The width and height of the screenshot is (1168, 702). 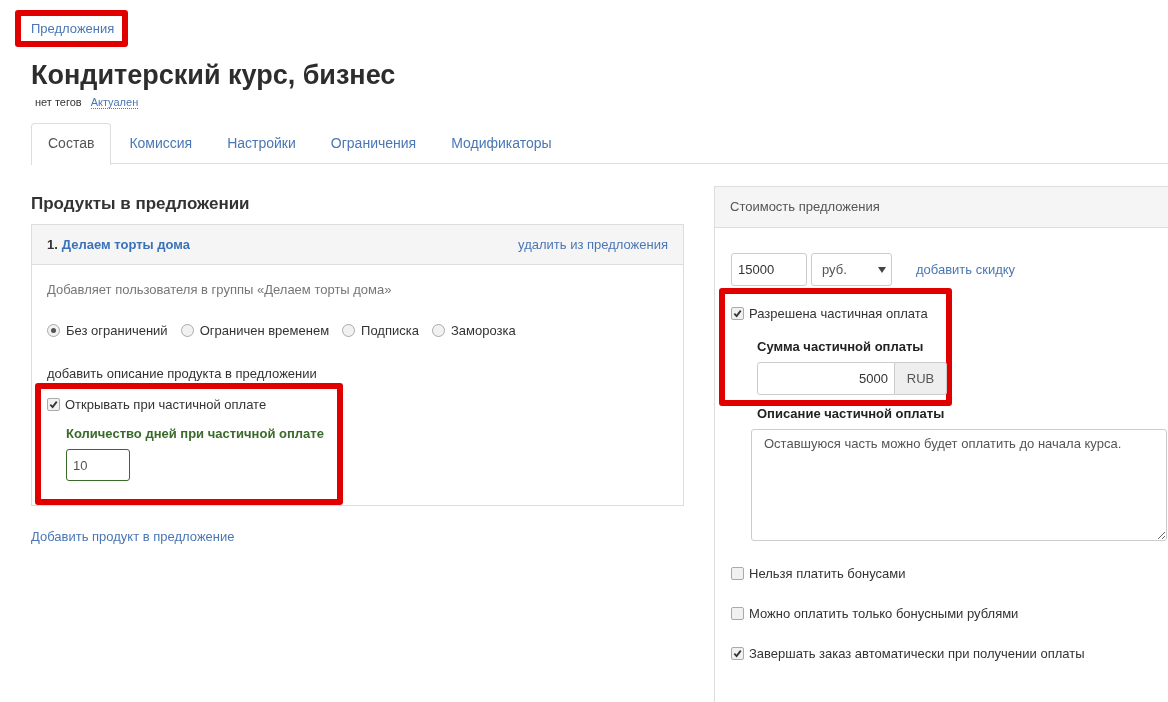 I want to click on page-title: Кондитерский курс, бизнес, so click(x=214, y=75).